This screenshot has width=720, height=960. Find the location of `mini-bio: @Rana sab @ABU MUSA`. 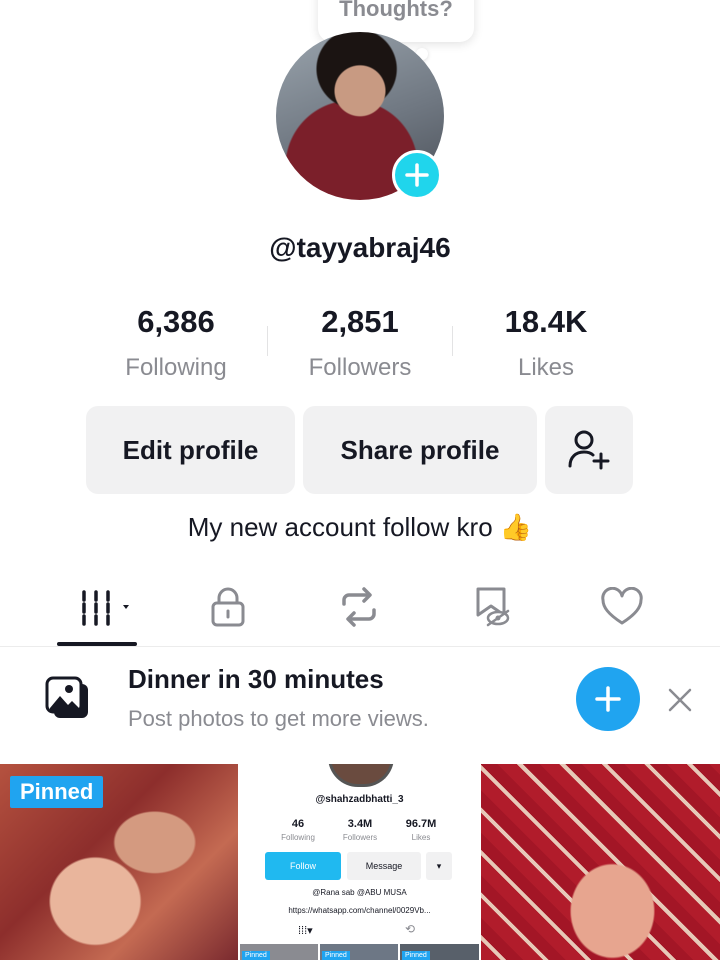

mini-bio: @Rana sab @ABU MUSA is located at coordinates (359, 892).